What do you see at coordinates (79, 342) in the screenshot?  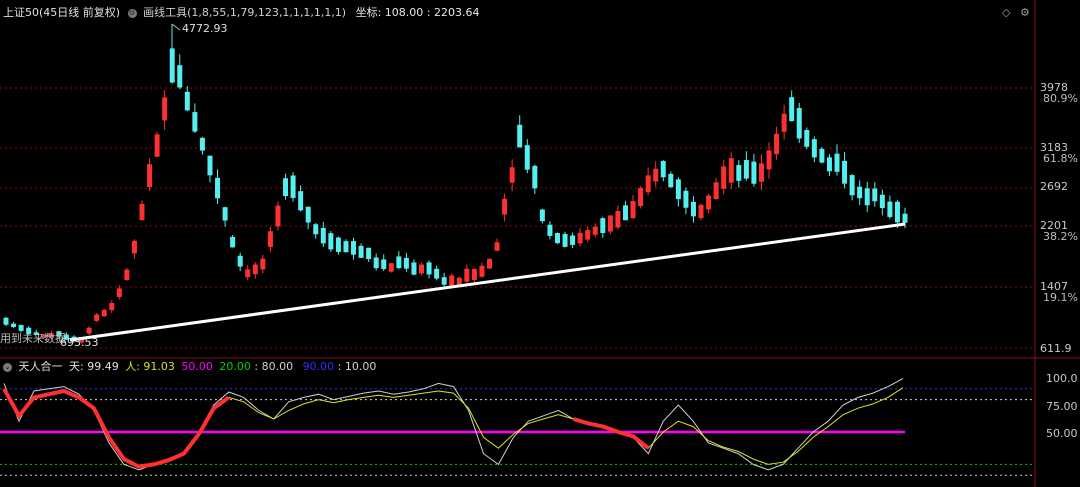 I see `low-label: 693.53` at bounding box center [79, 342].